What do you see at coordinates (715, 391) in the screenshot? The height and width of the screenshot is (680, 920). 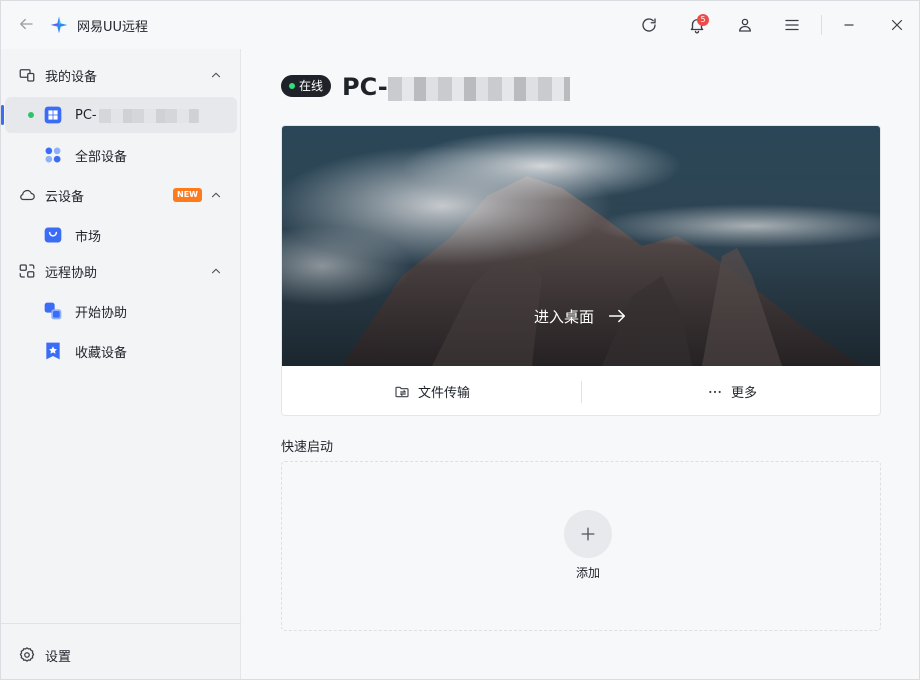 I see `more-dots-icon` at bounding box center [715, 391].